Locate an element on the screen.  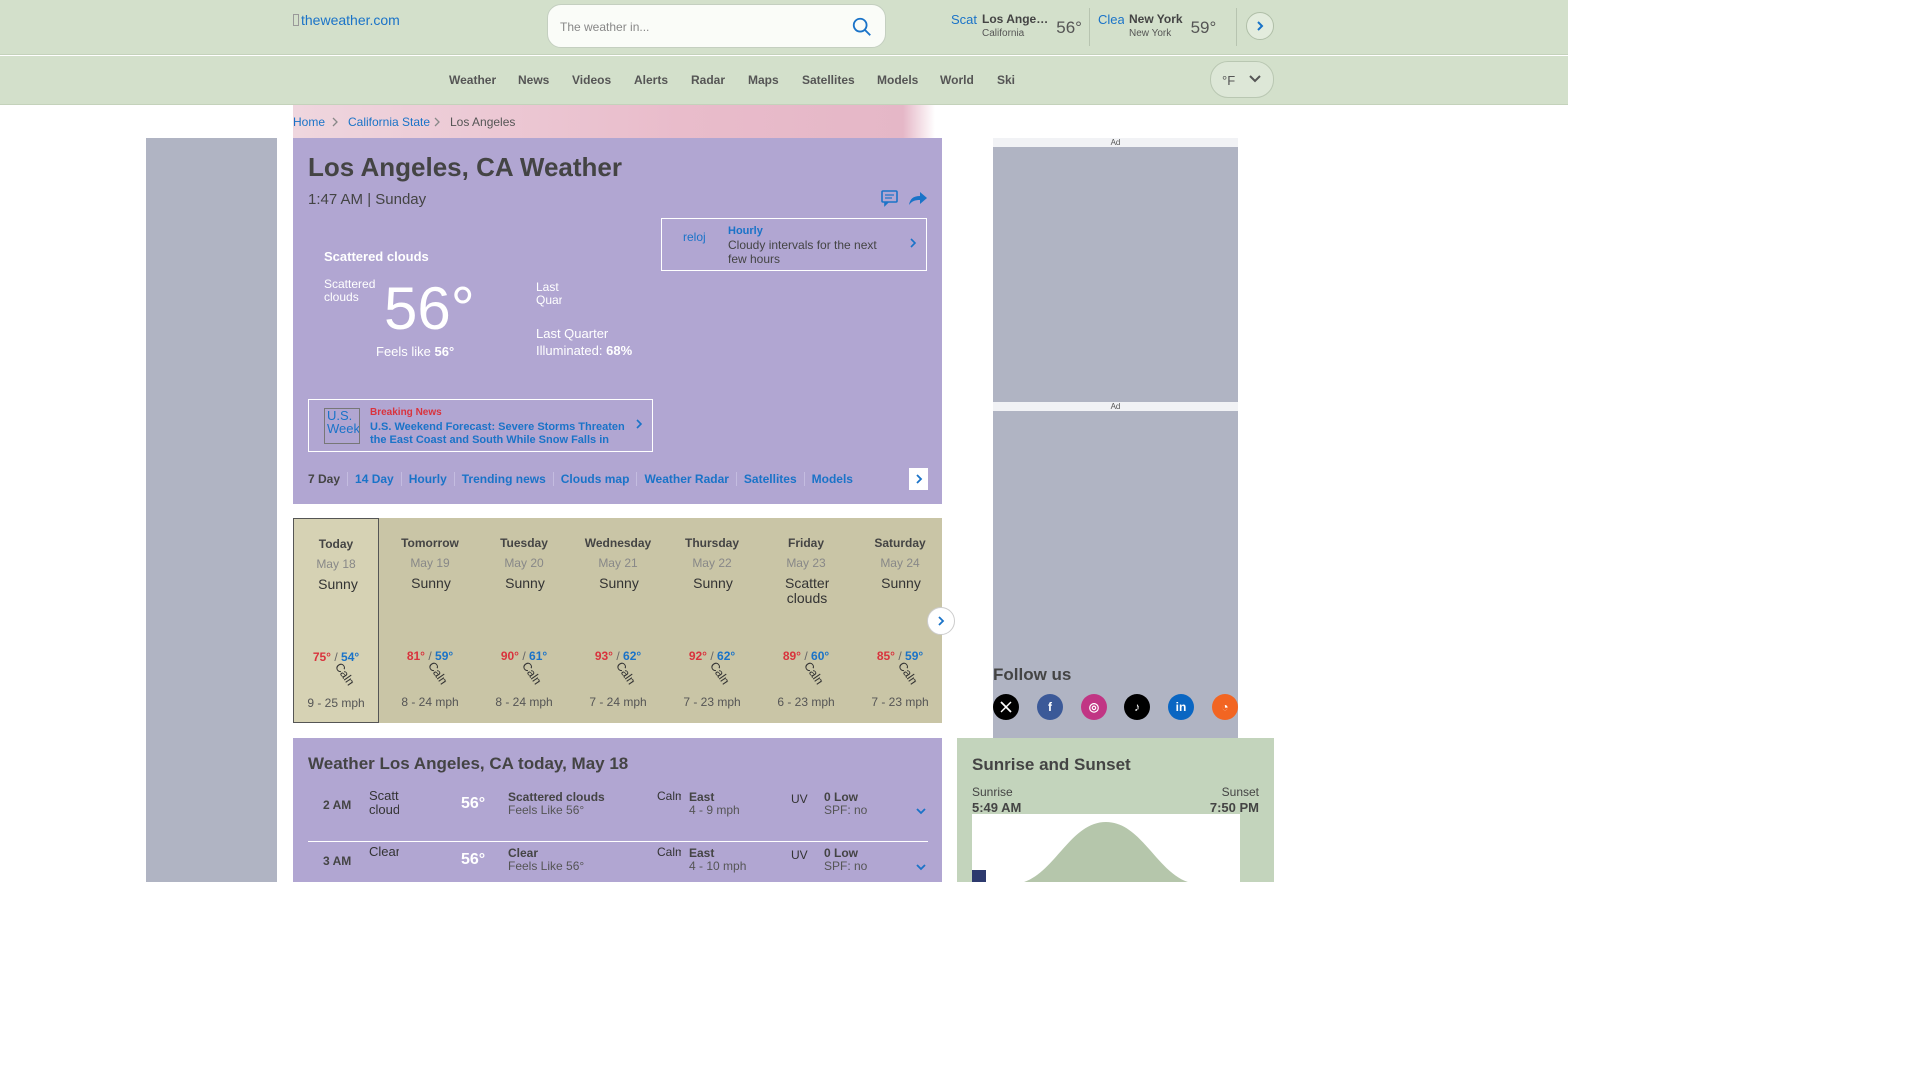
facebook-glyph: f is located at coordinates (1050, 707).